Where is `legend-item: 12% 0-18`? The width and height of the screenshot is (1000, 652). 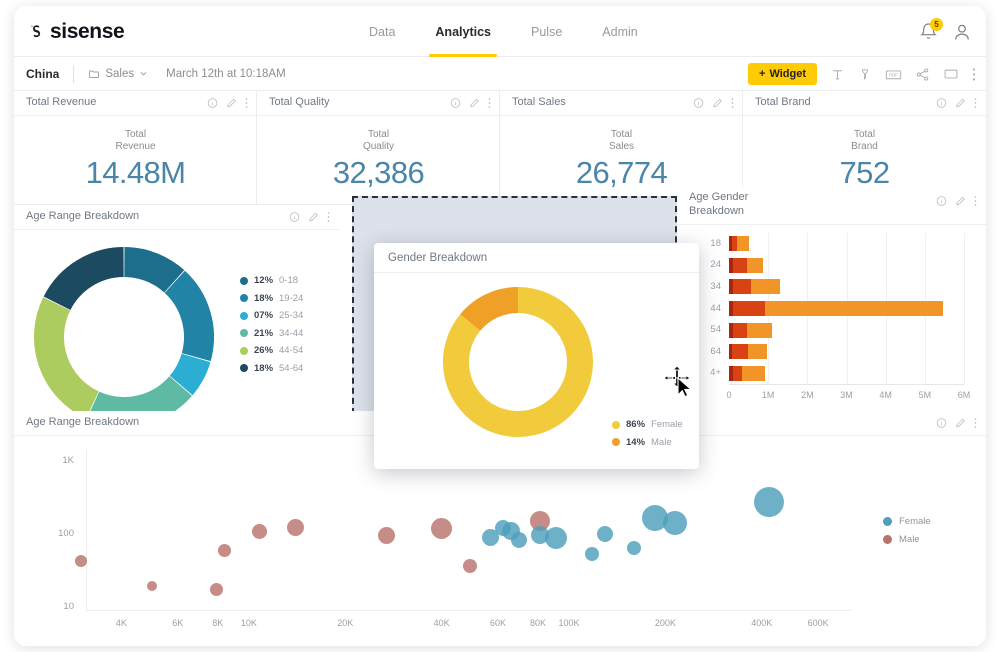 legend-item: 12% 0-18 is located at coordinates (271, 280).